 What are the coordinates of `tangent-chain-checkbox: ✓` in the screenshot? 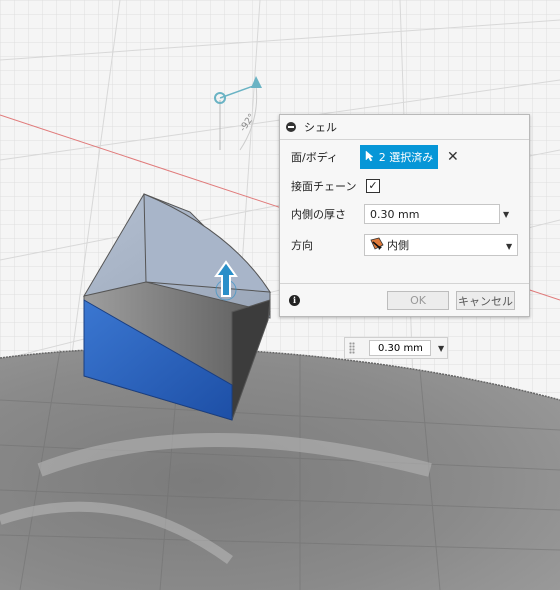 It's located at (373, 186).